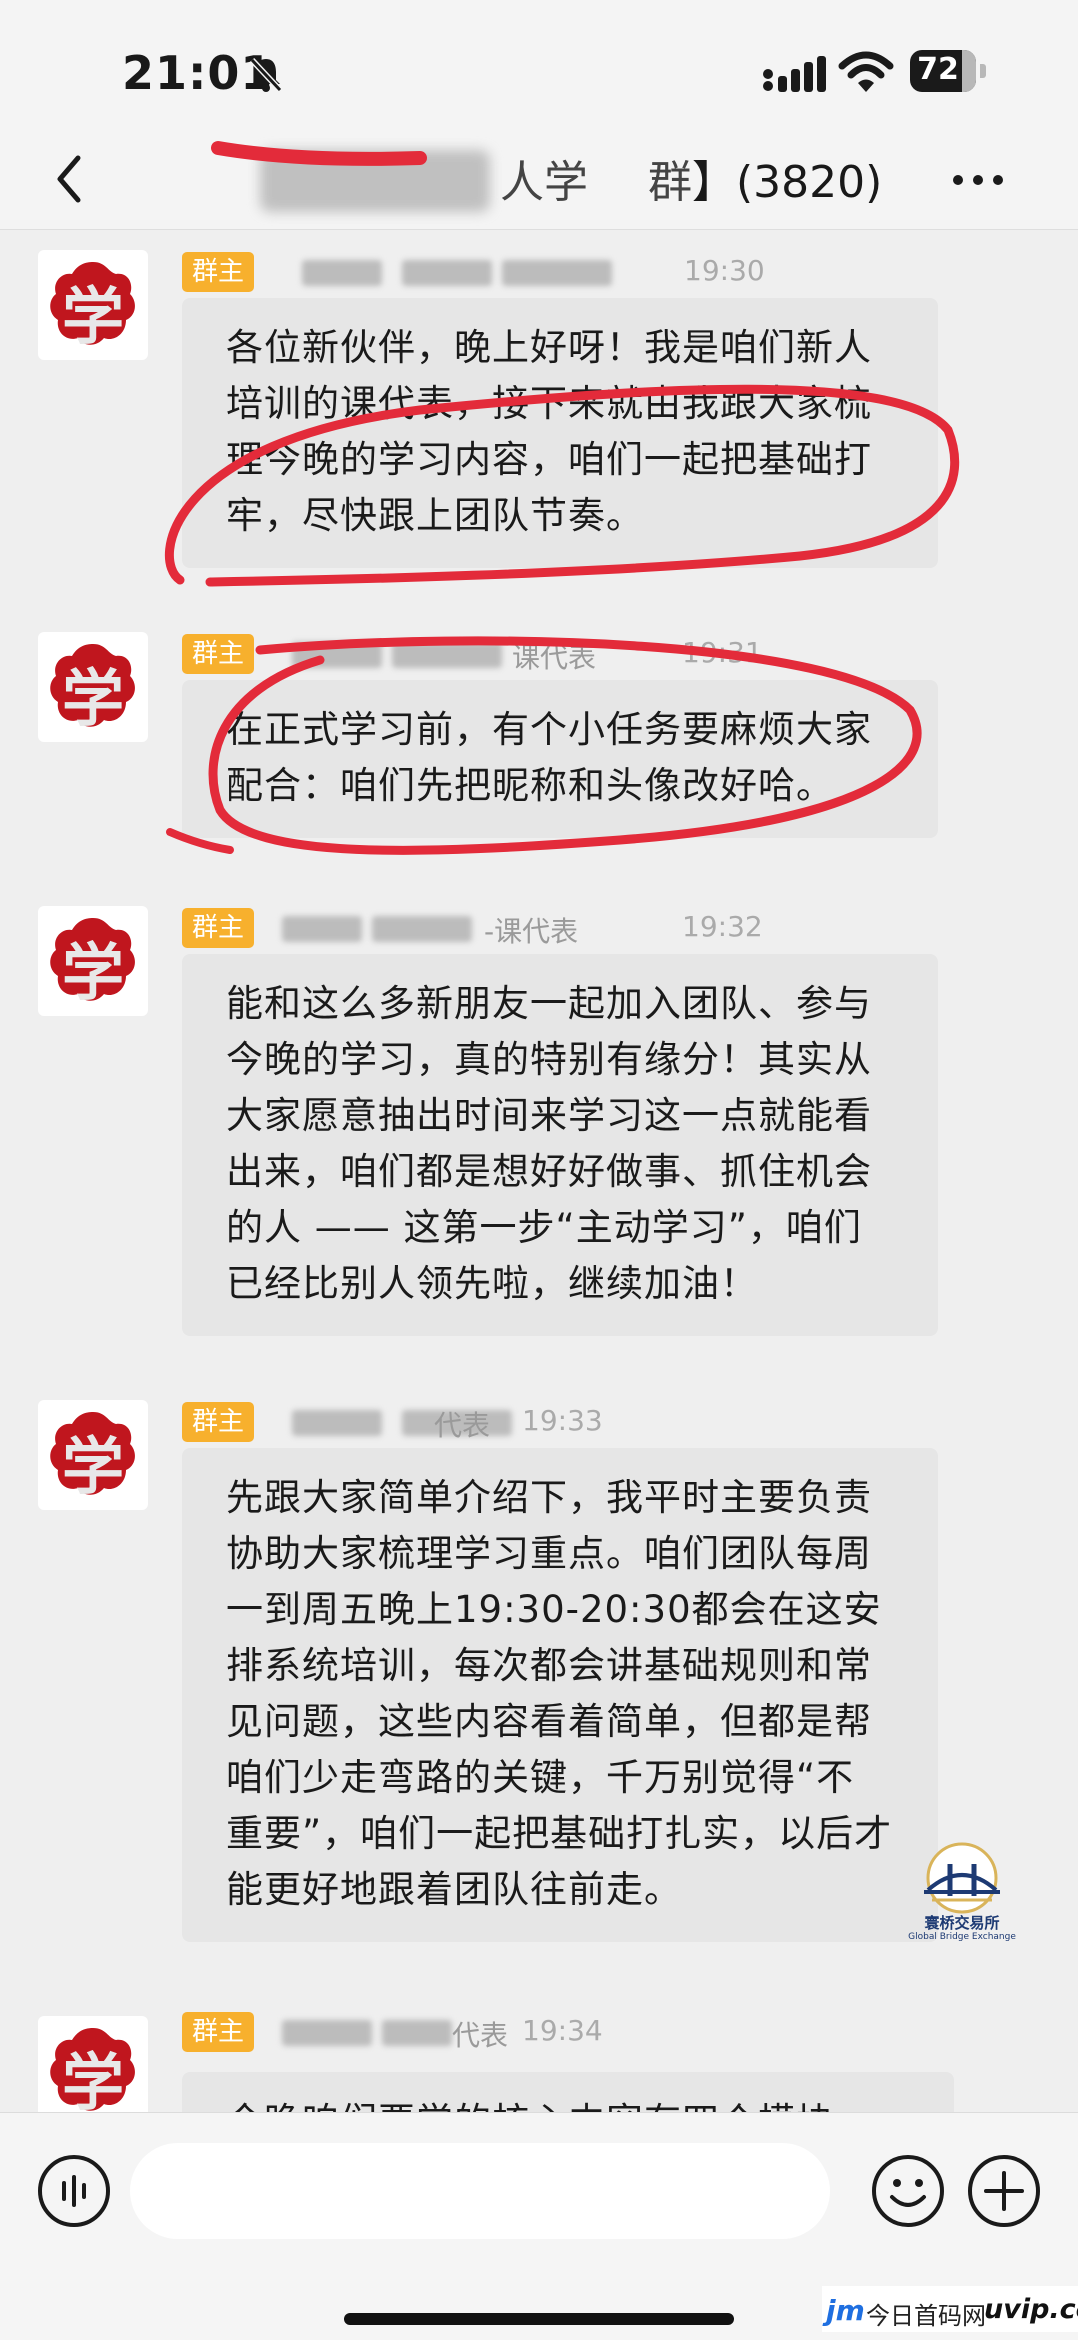 The height and width of the screenshot is (2340, 1078). I want to click on message-bubble: 今晚咱们要学的核心内容有四个模块, so click(568, 2092).